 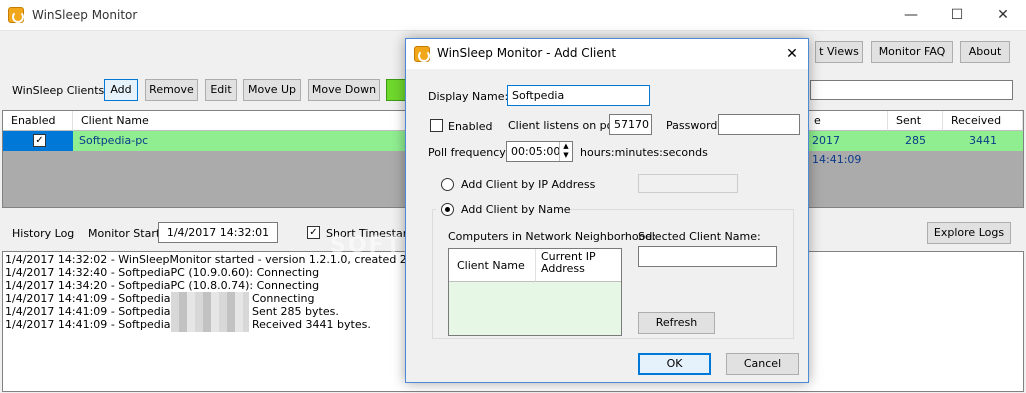 What do you see at coordinates (171, 90) in the screenshot?
I see `remove-button: Remove` at bounding box center [171, 90].